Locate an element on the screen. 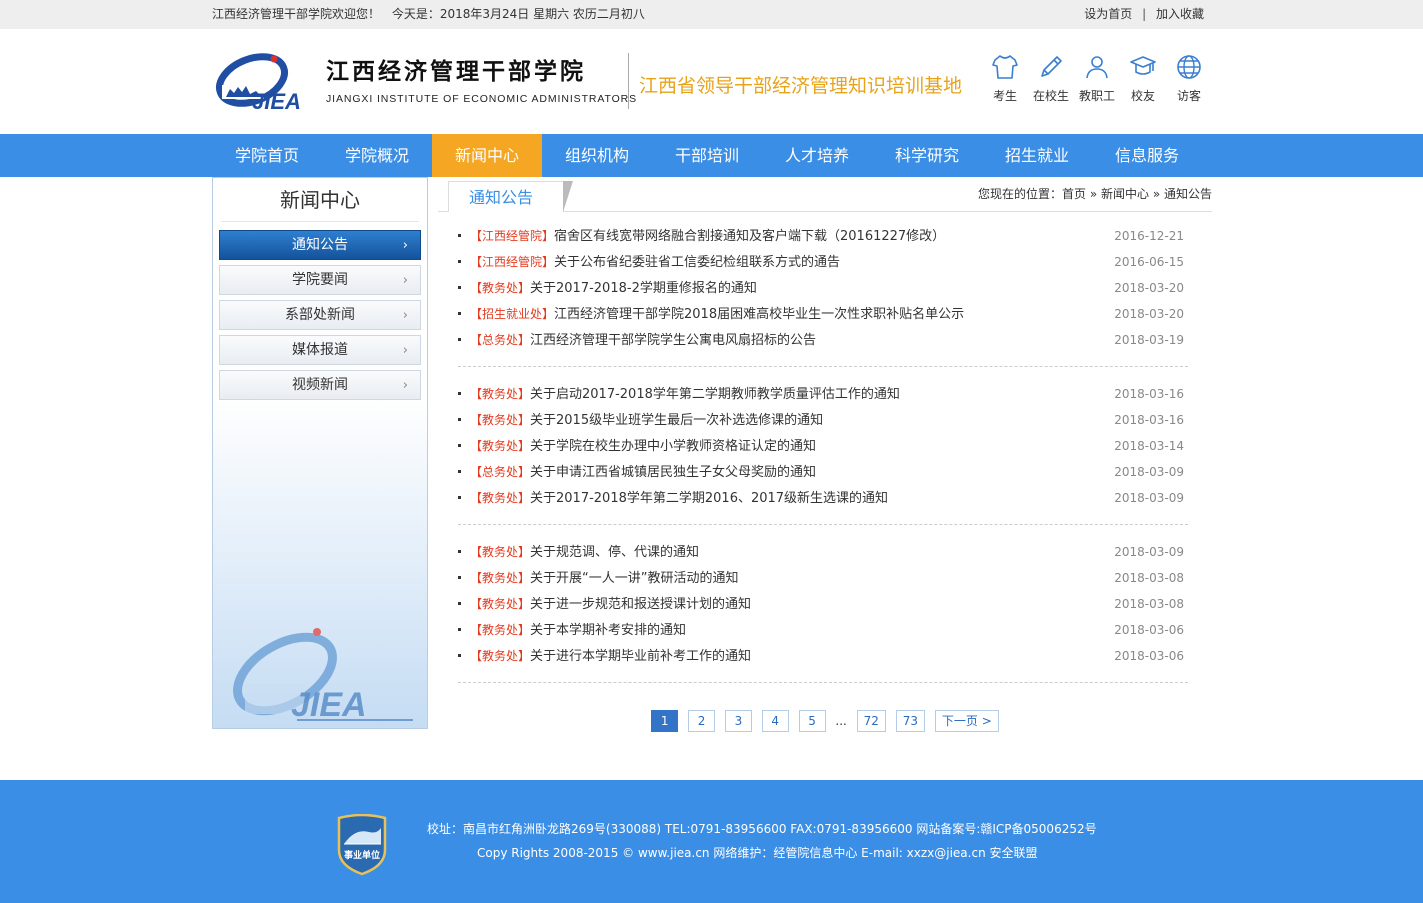 The height and width of the screenshot is (903, 1423). logo-emblem-icon: JIEA is located at coordinates (258, 83).